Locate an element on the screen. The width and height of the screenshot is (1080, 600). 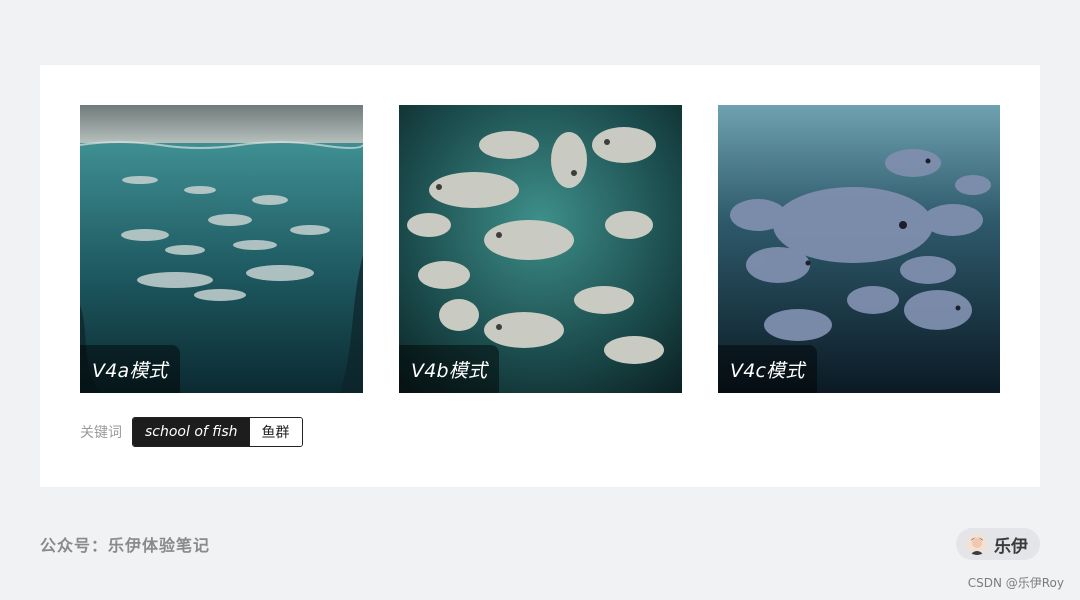
author-chip: 乐伊 is located at coordinates (998, 544).